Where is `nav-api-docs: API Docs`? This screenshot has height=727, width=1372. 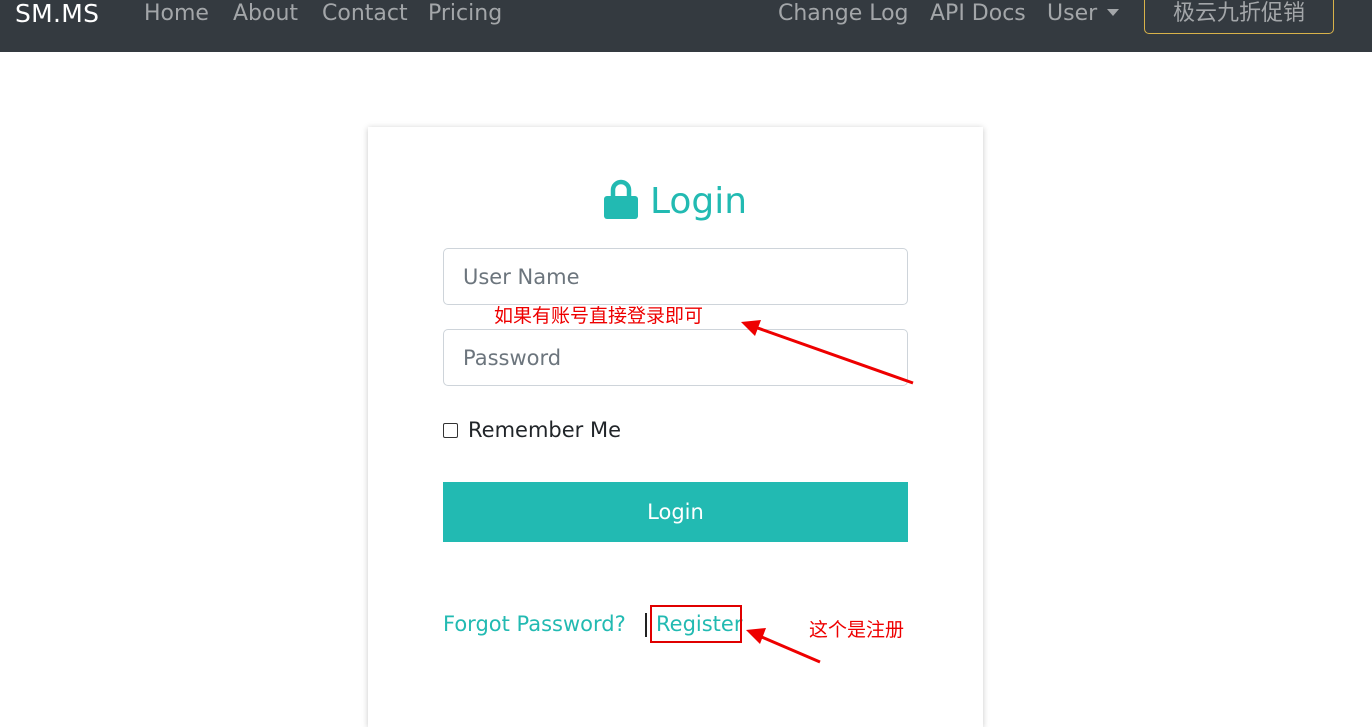
nav-api-docs: API Docs is located at coordinates (978, 16).